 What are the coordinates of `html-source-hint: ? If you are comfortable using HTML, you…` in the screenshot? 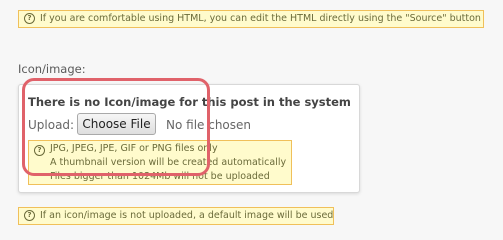 It's located at (251, 19).